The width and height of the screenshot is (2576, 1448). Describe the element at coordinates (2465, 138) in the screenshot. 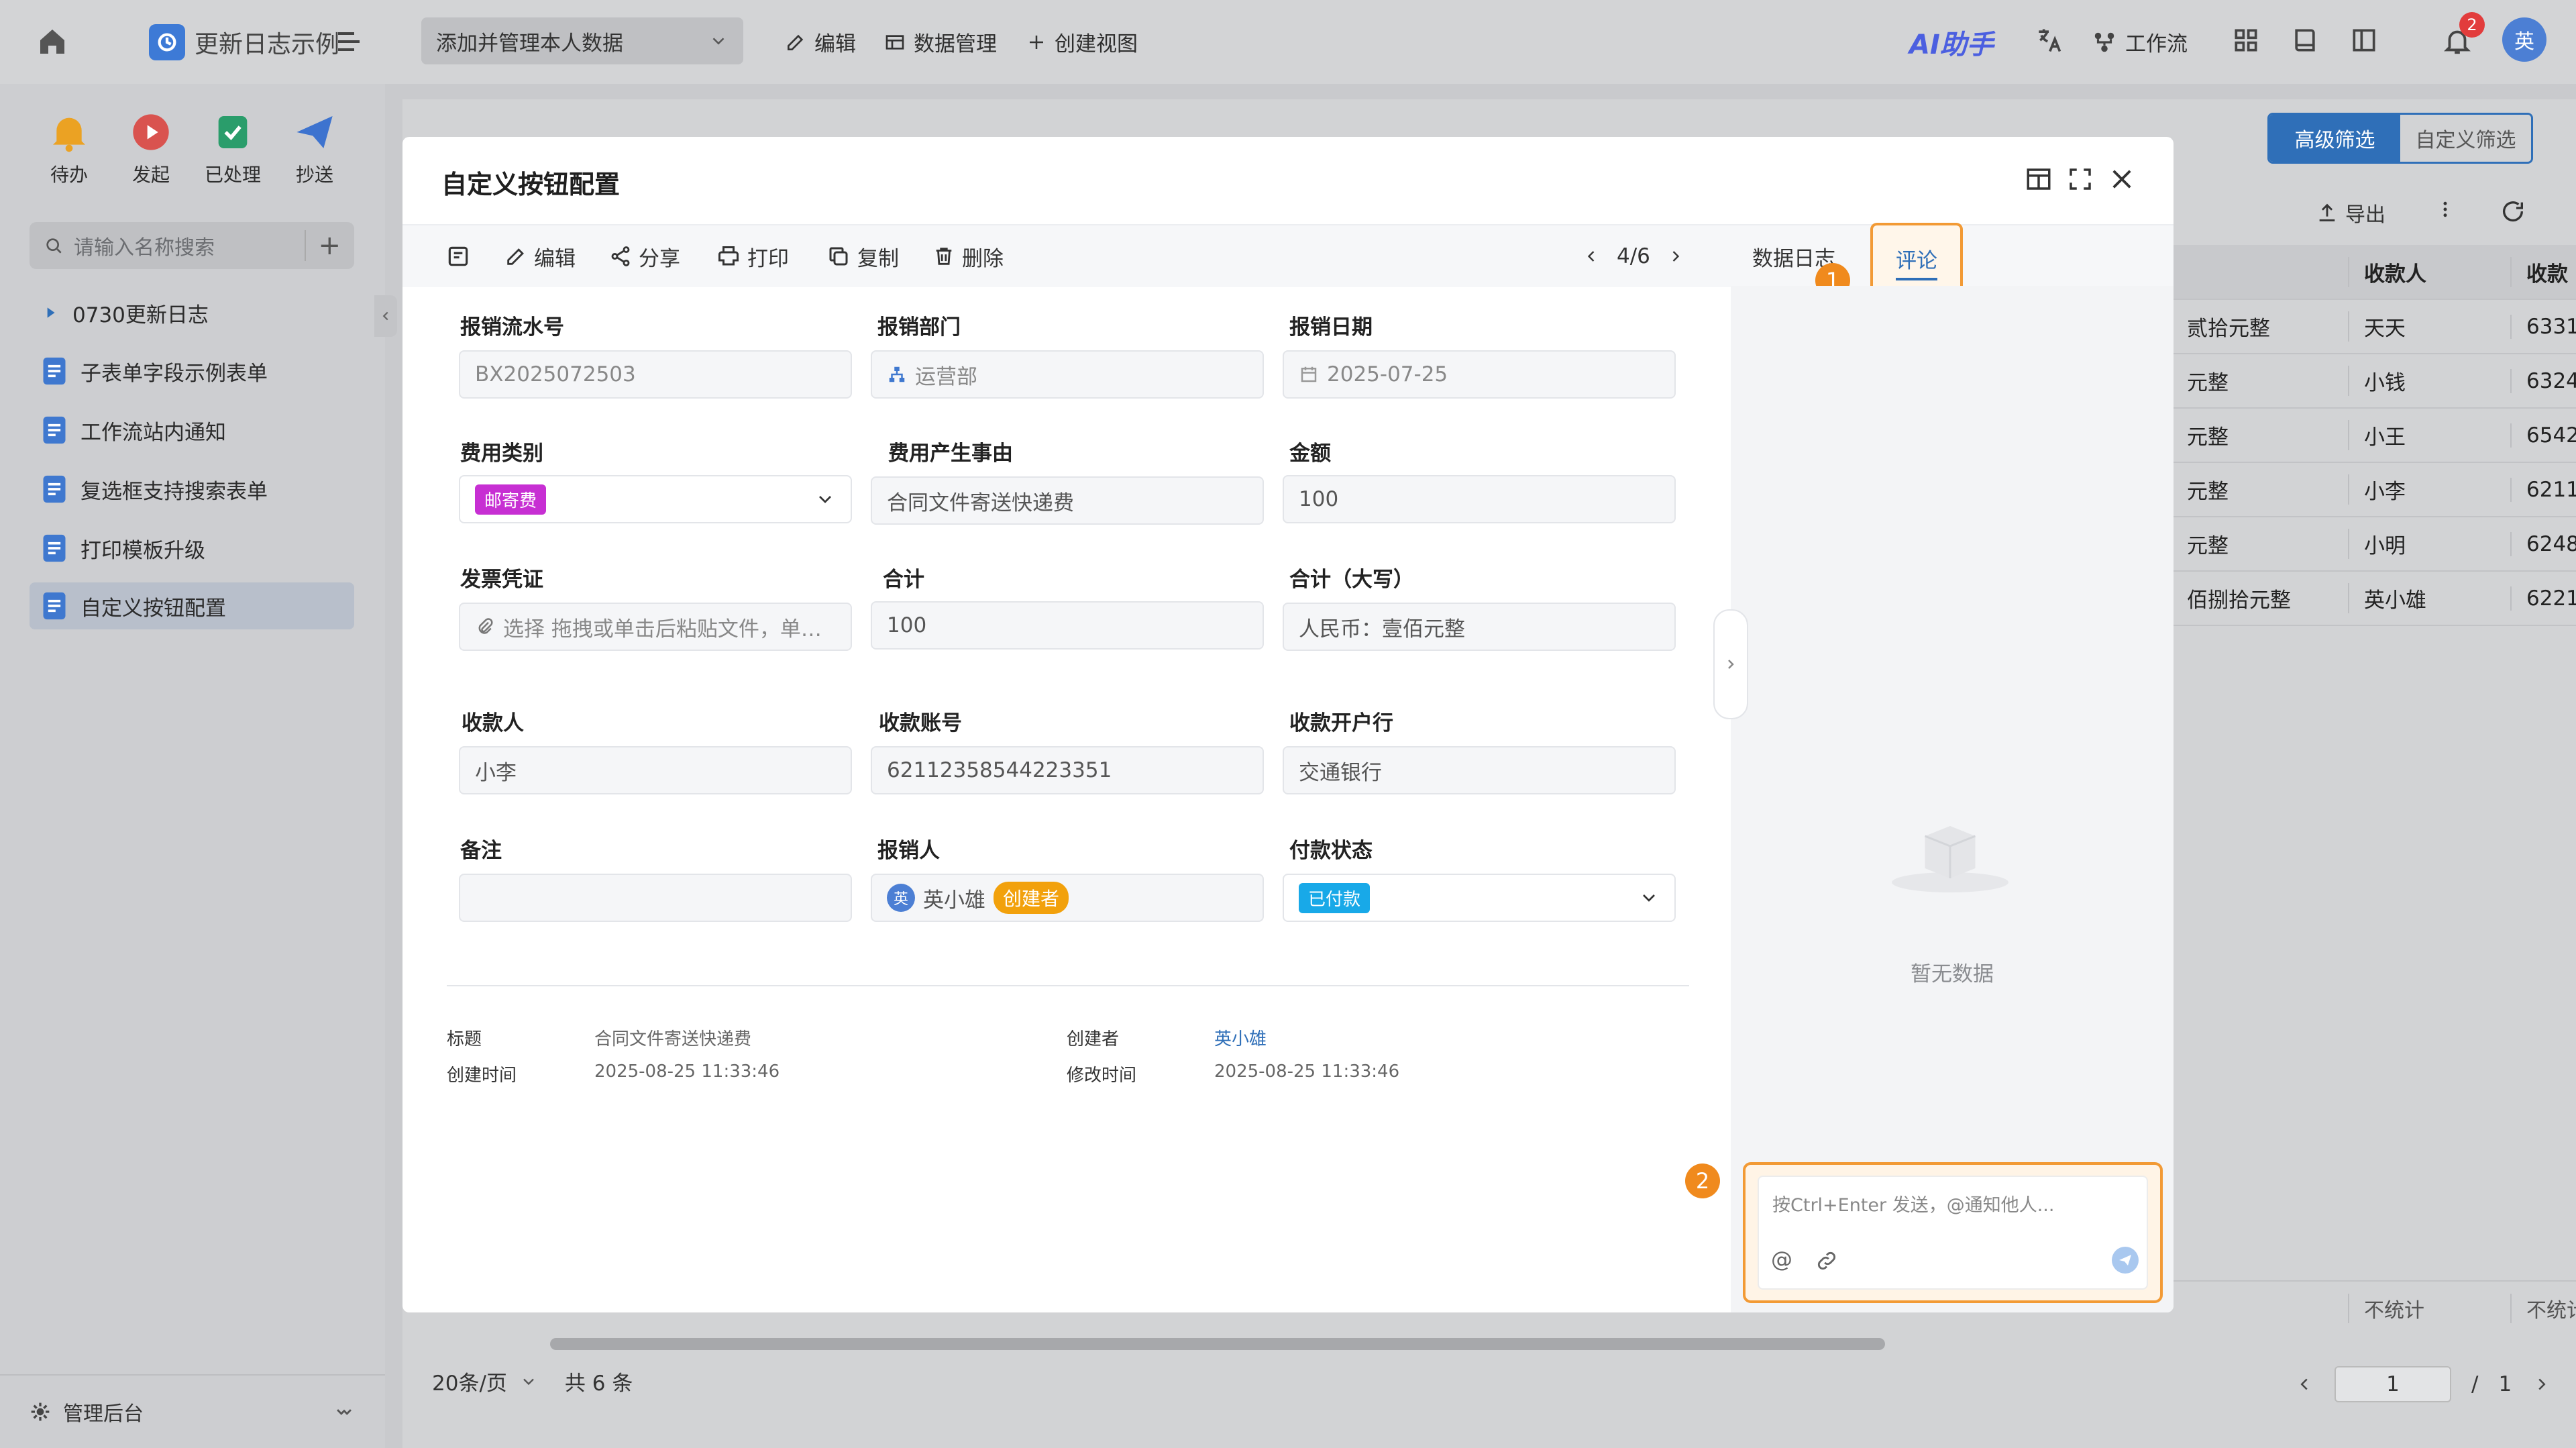

I see `custom-filter-button: 自定义筛选` at that location.